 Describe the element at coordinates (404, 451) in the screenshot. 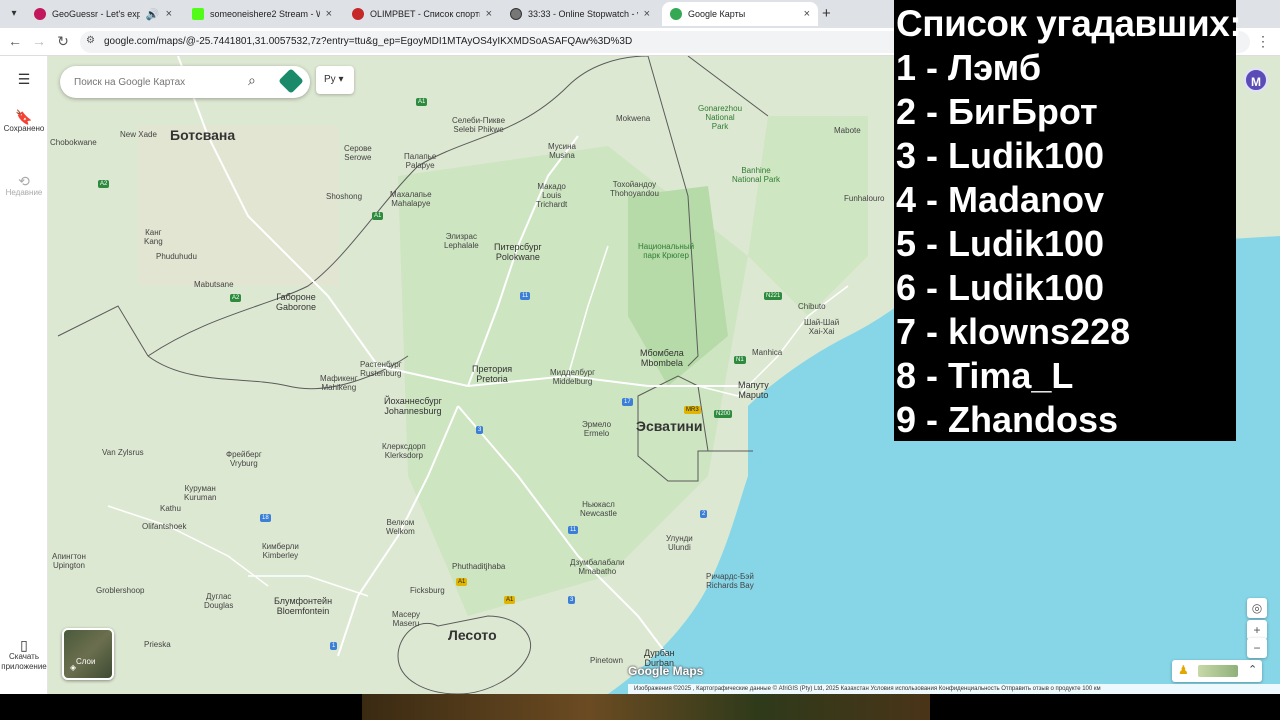

I see `map-label-klerksdorp: Клерксдорп Klerksdorp` at that location.